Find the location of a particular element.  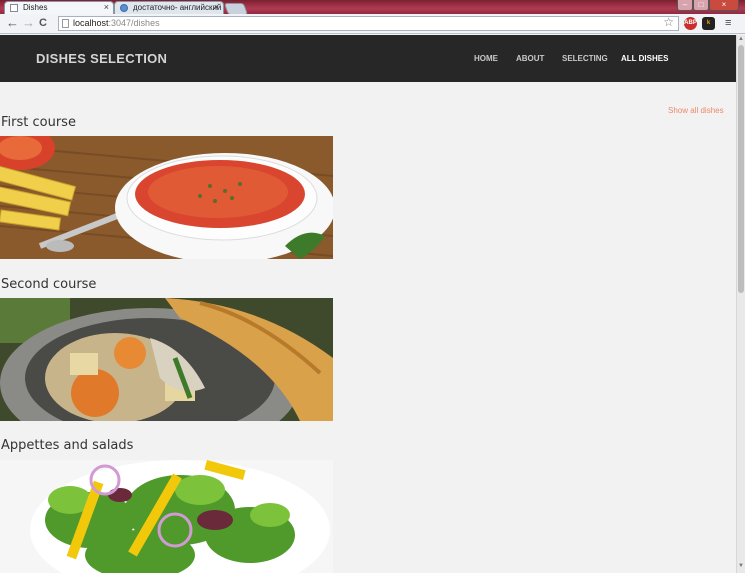

scroll-thumb is located at coordinates (741, 169).